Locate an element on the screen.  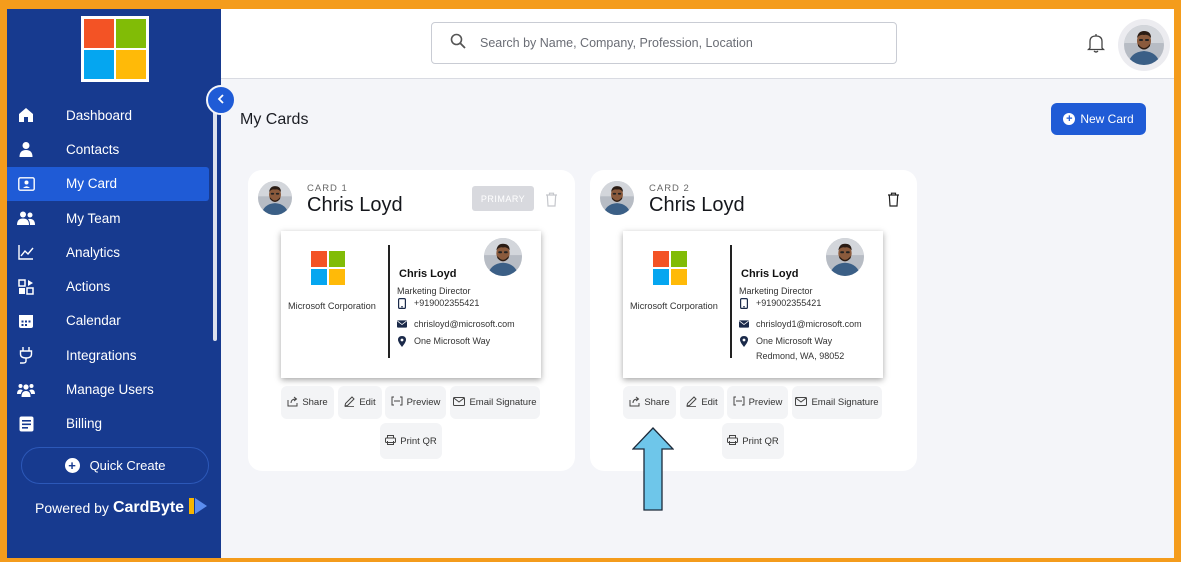
new-card-label: New Card is located at coordinates (1107, 119).